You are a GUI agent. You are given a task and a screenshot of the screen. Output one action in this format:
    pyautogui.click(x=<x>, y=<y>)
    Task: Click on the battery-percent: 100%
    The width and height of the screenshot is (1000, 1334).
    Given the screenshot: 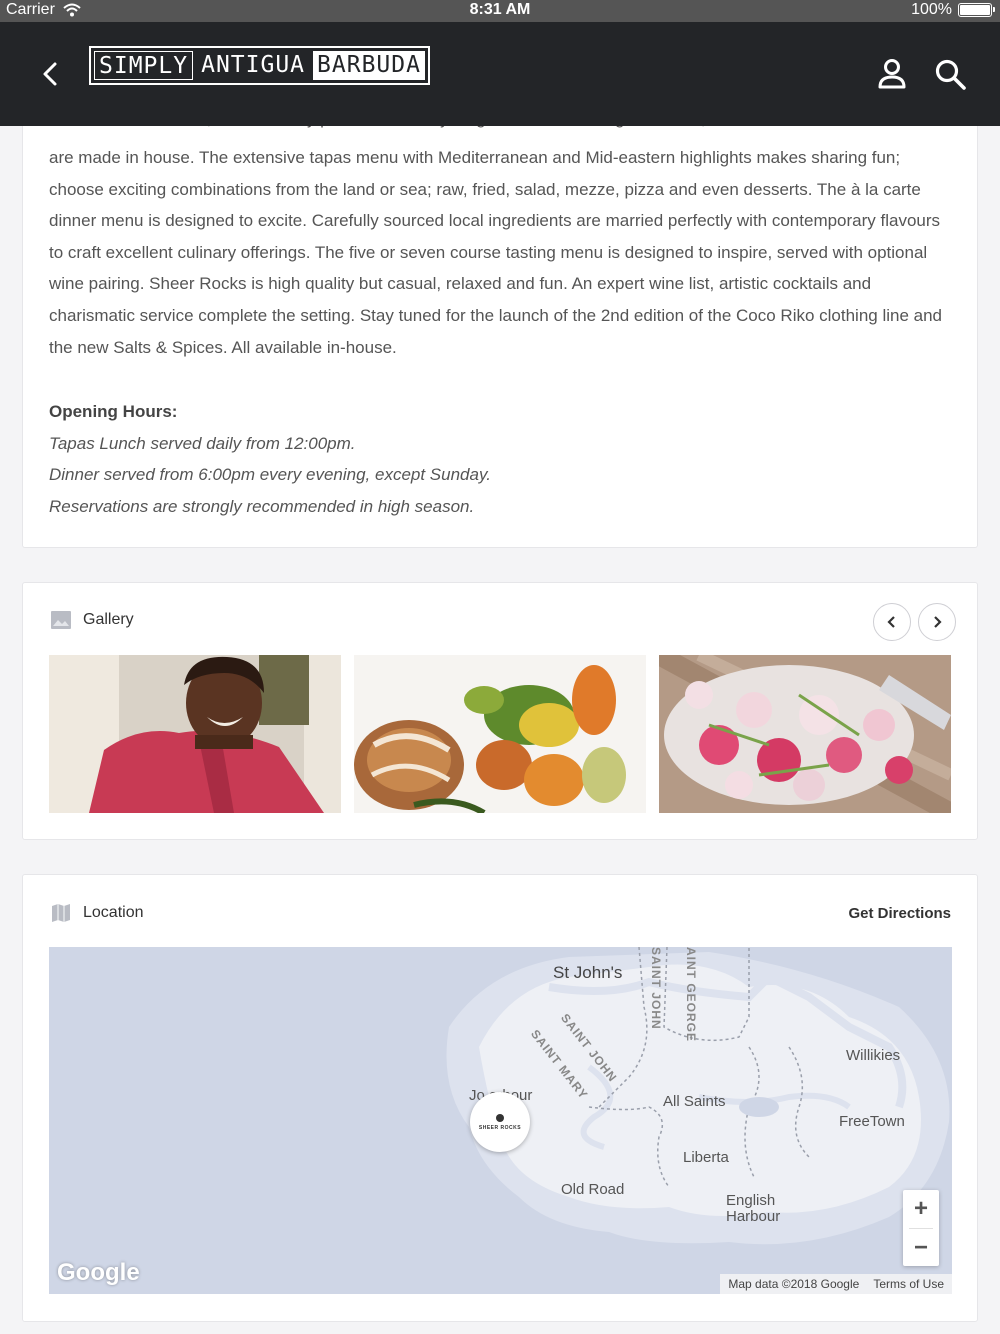 What is the action you would take?
    pyautogui.click(x=931, y=9)
    